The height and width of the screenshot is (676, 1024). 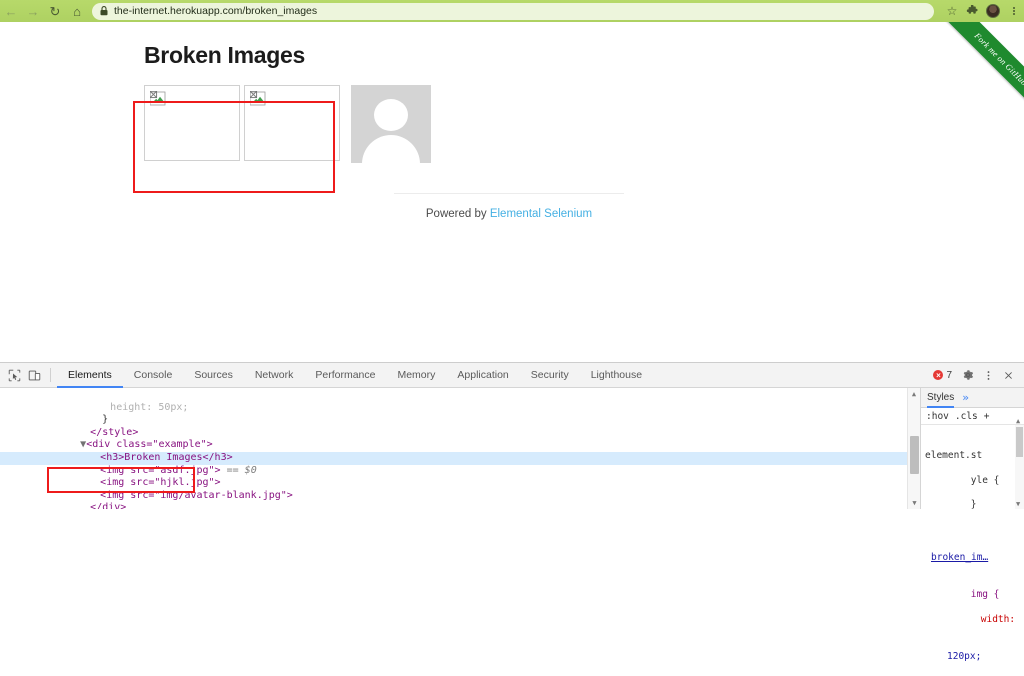 I want to click on content-divider, so click(x=509, y=193).